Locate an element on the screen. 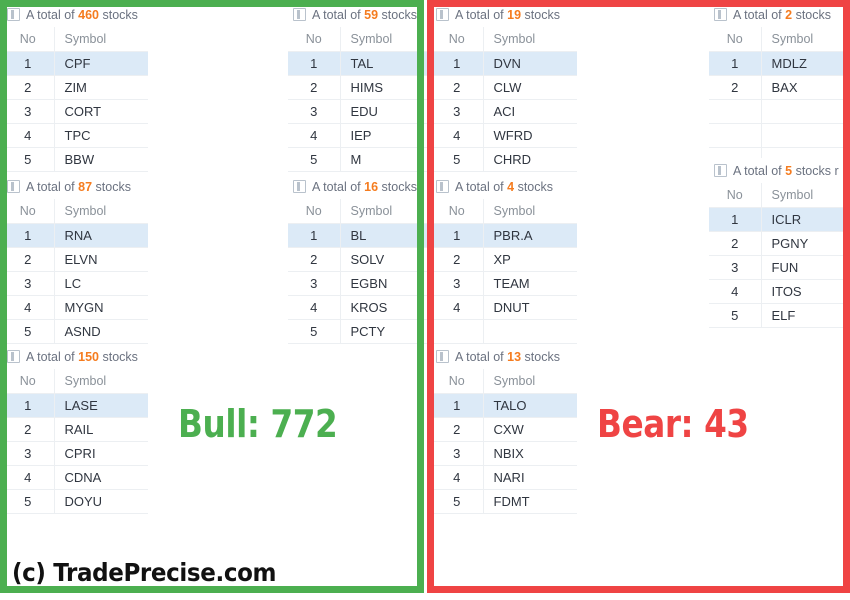 The height and width of the screenshot is (600, 850). table-row: 3 EGBN is located at coordinates (361, 283).